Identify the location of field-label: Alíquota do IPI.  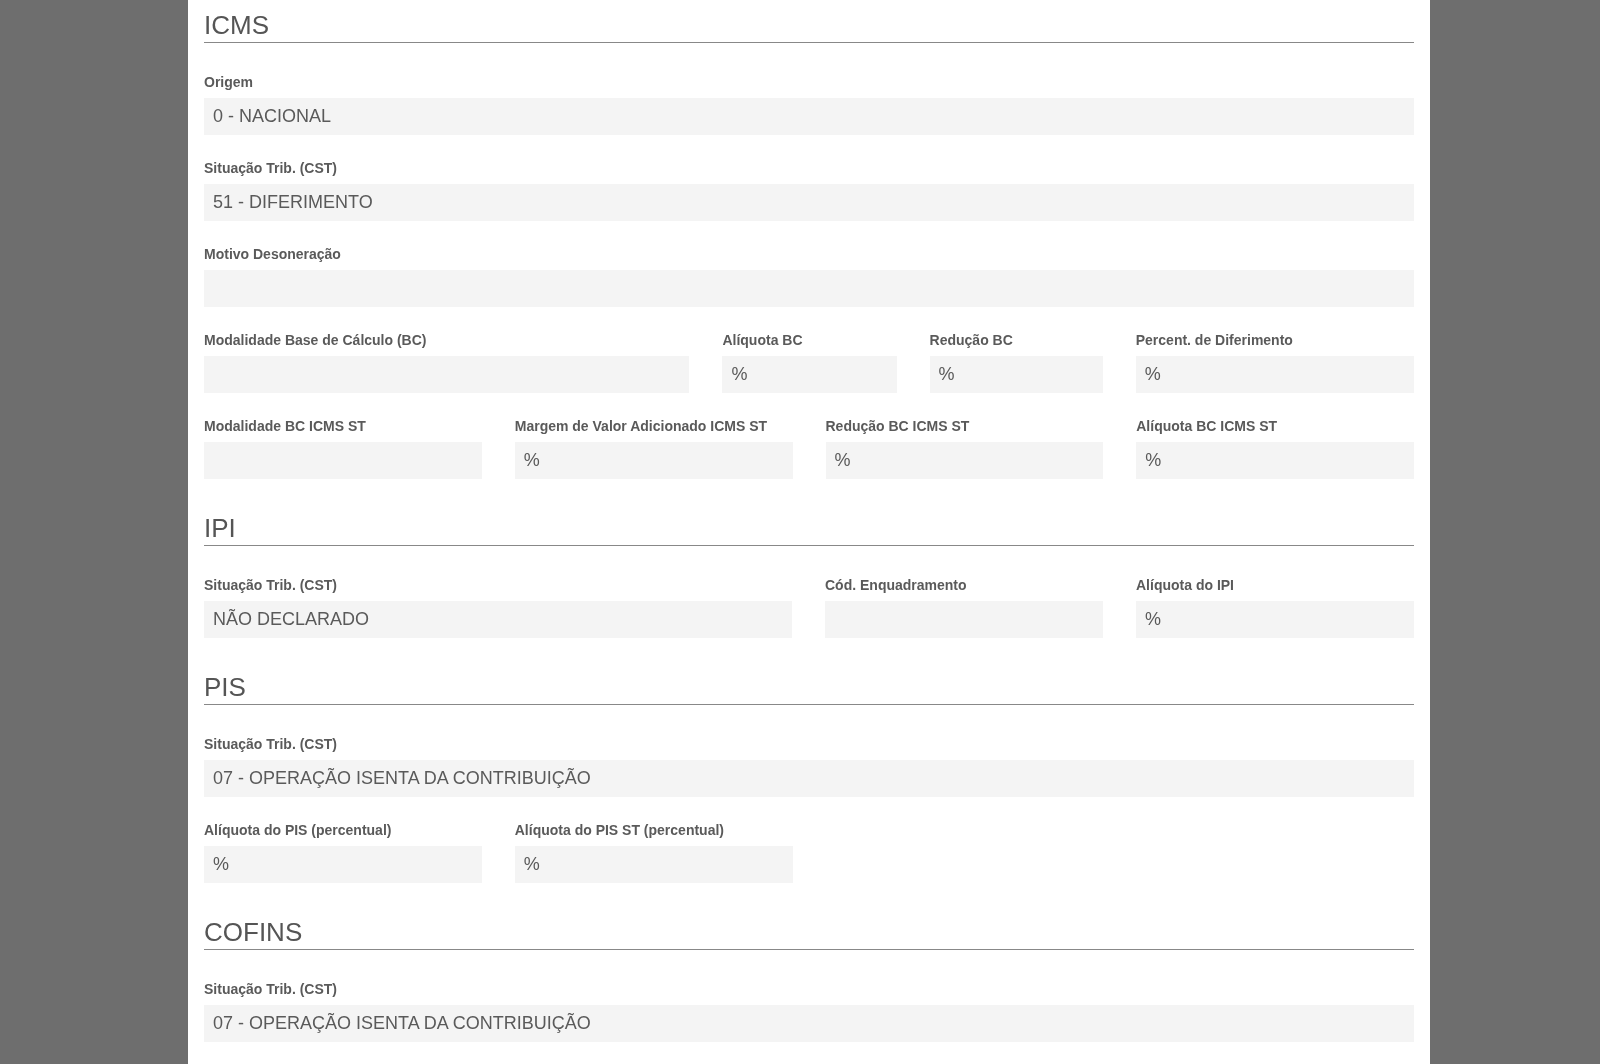
(1185, 585).